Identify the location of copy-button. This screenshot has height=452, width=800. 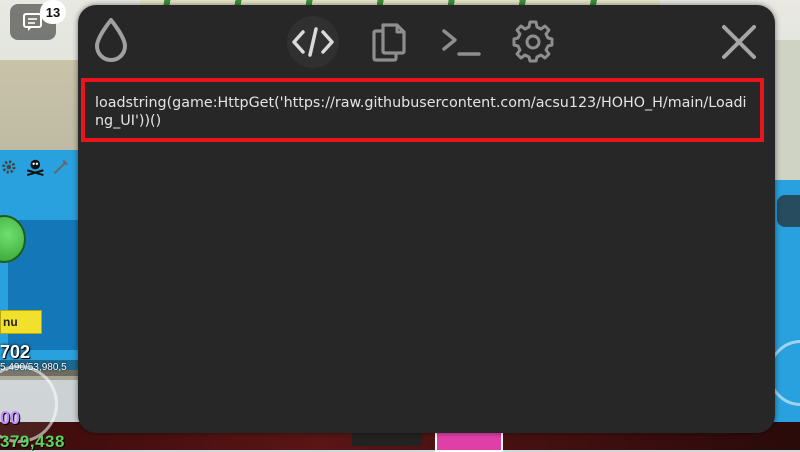
(389, 42).